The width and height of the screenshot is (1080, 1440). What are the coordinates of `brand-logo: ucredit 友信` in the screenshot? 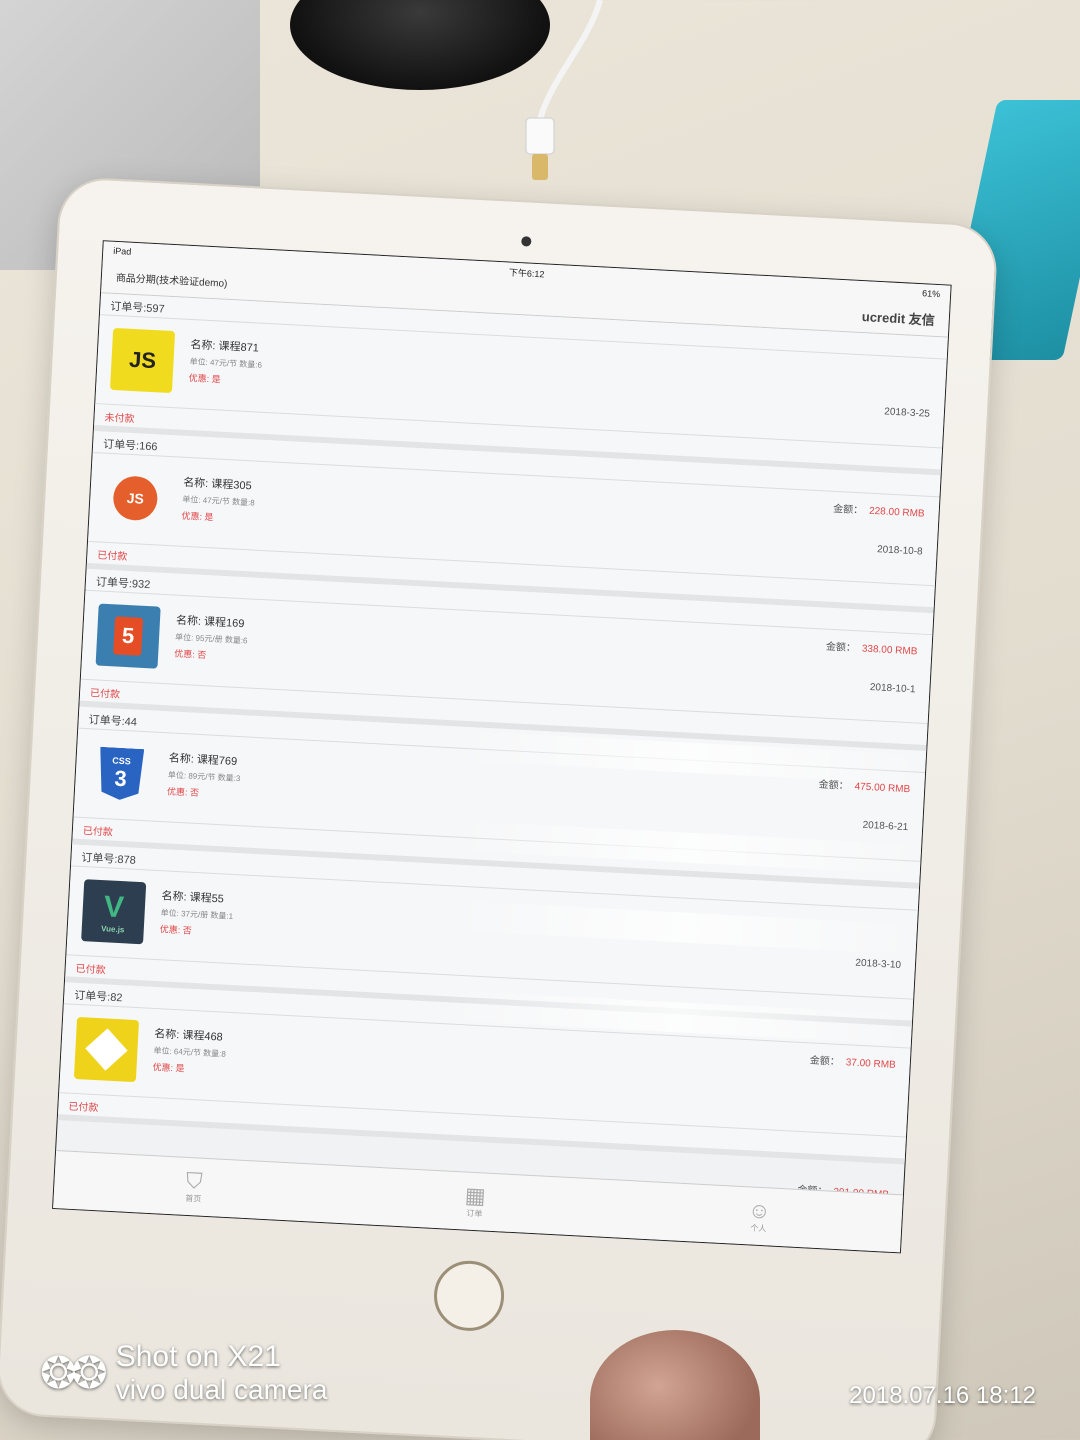 It's located at (898, 318).